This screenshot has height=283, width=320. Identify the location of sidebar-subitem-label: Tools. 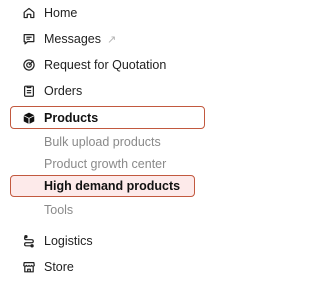
(59, 210).